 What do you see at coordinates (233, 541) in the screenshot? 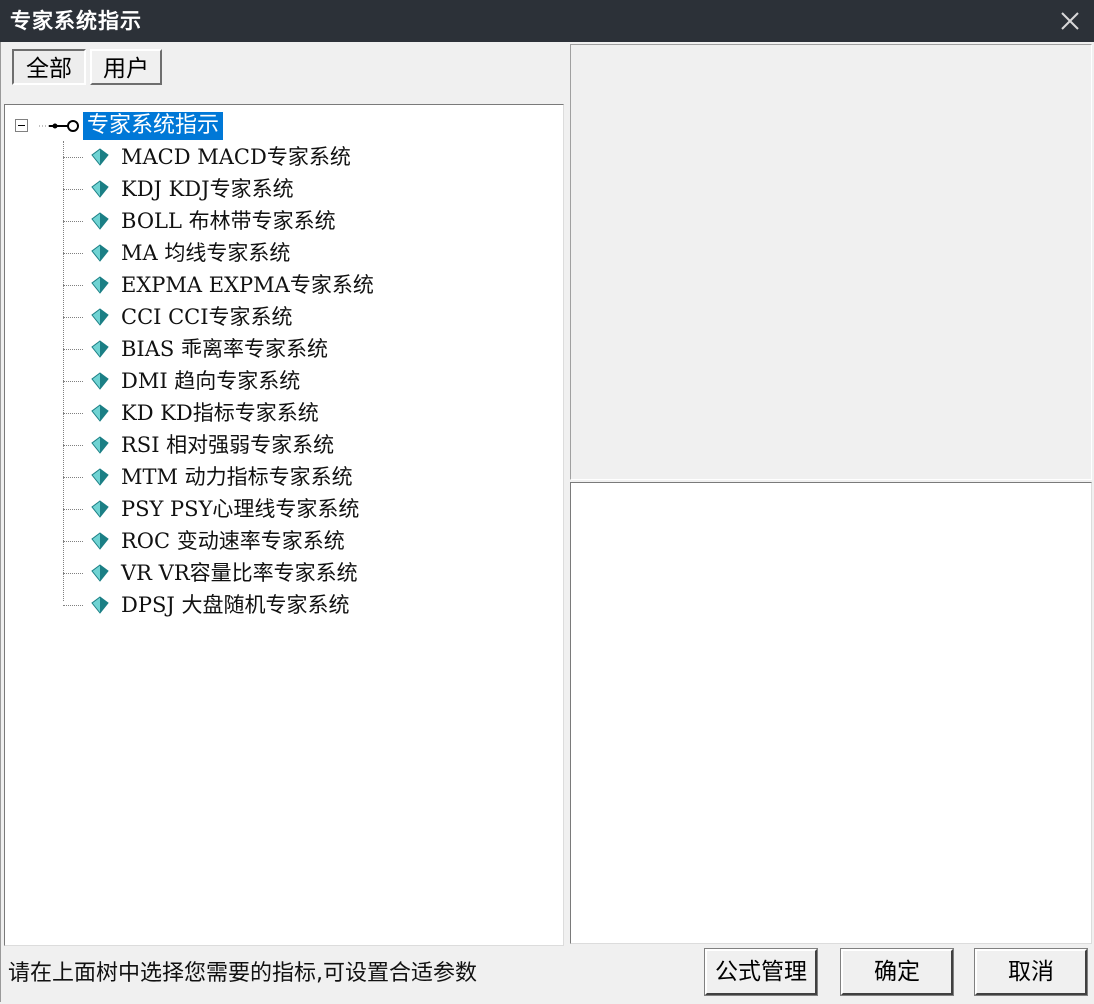
I see `tree-item-label: ROC 变动速率专家系统` at bounding box center [233, 541].